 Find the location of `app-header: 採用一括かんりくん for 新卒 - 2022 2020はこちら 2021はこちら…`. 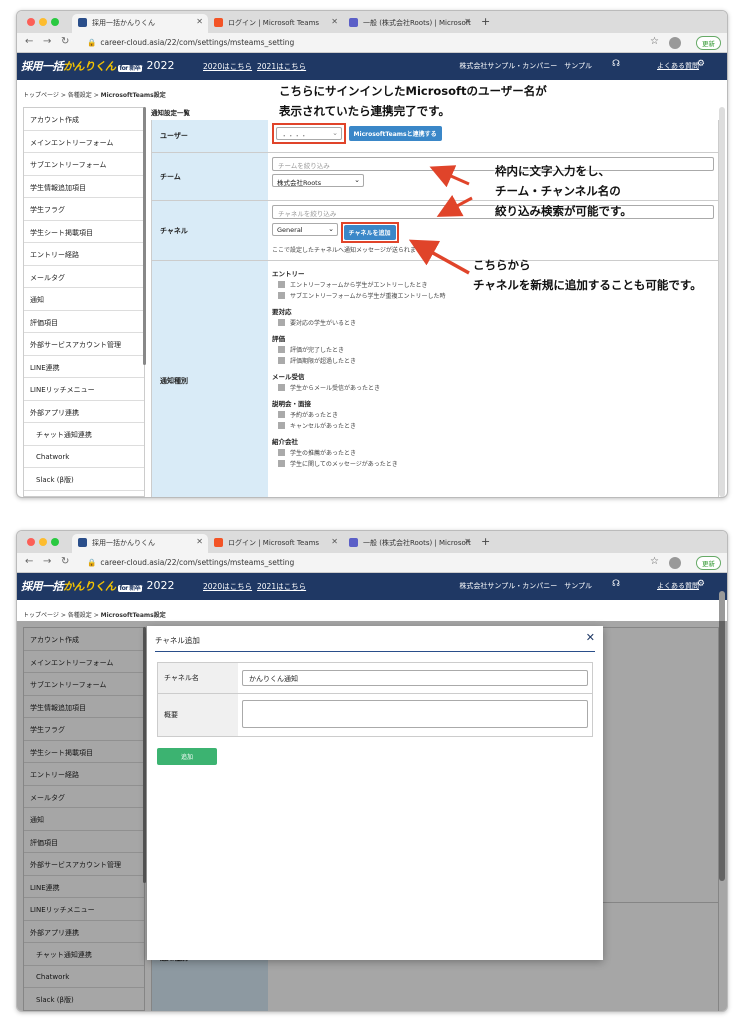

app-header: 採用一括かんりくん for 新卒 - 2022 2020はこちら 2021はこちら… is located at coordinates (372, 586).